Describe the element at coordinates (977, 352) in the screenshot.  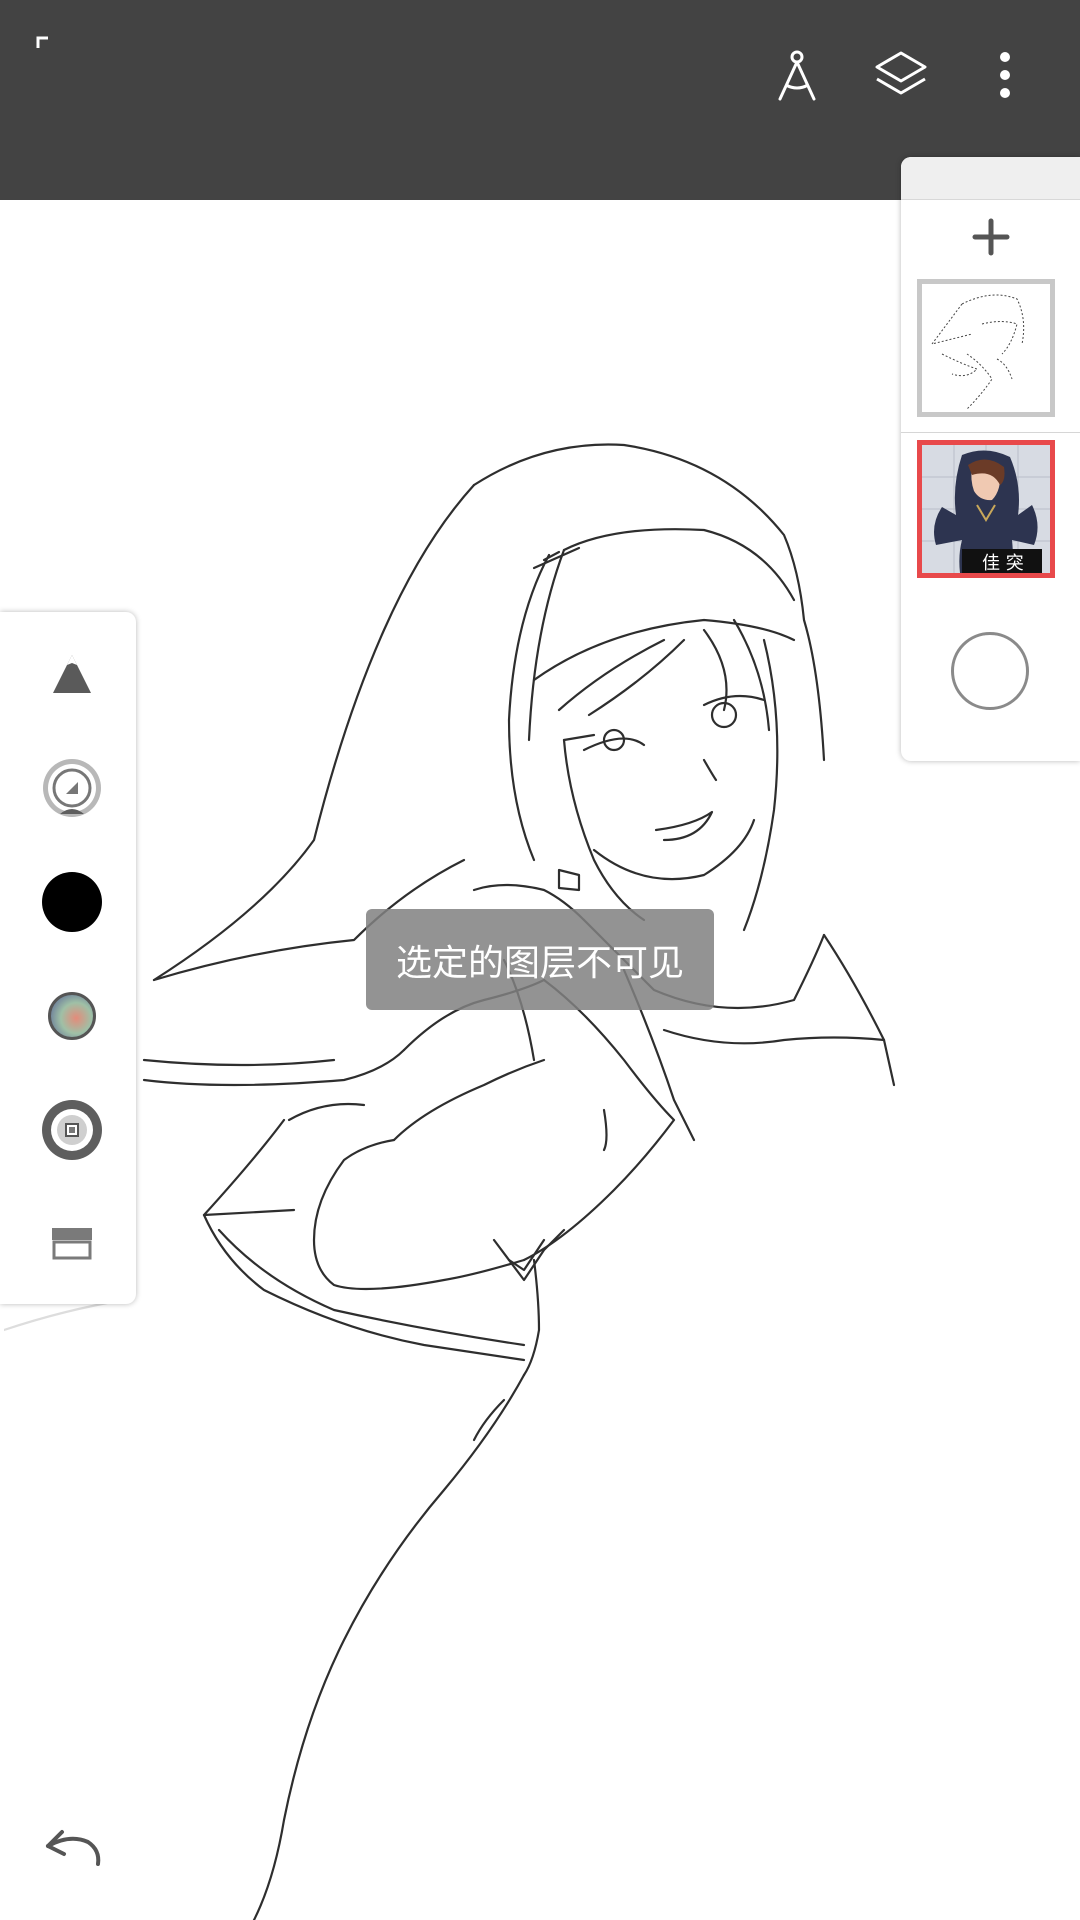
I see `sketch-thumbnail-image` at that location.